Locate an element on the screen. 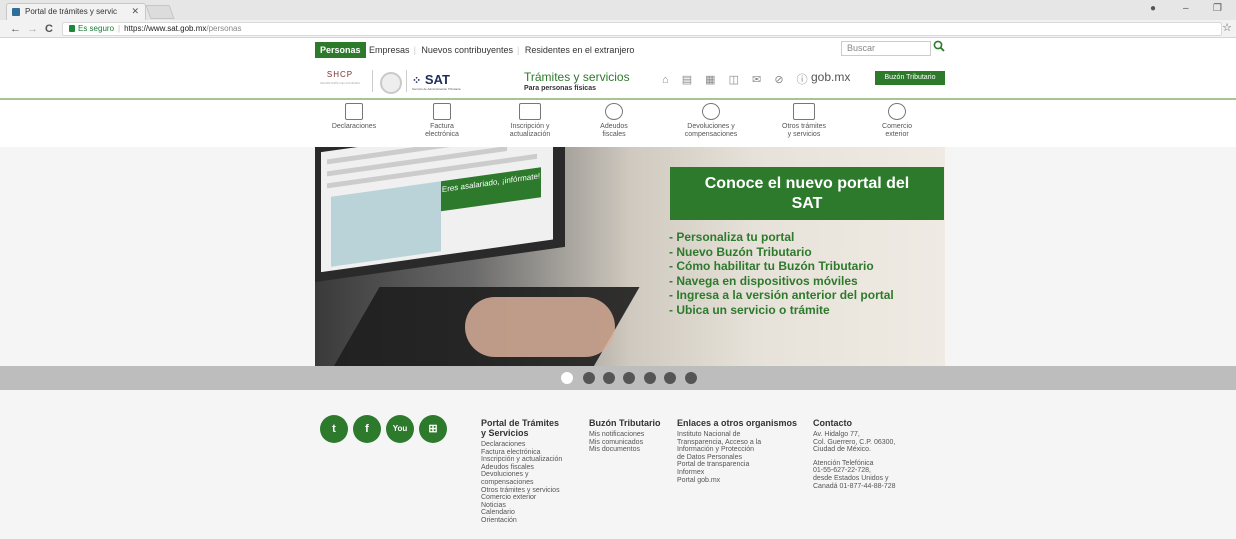  footer-link: Devoluciones y is located at coordinates (521, 475).